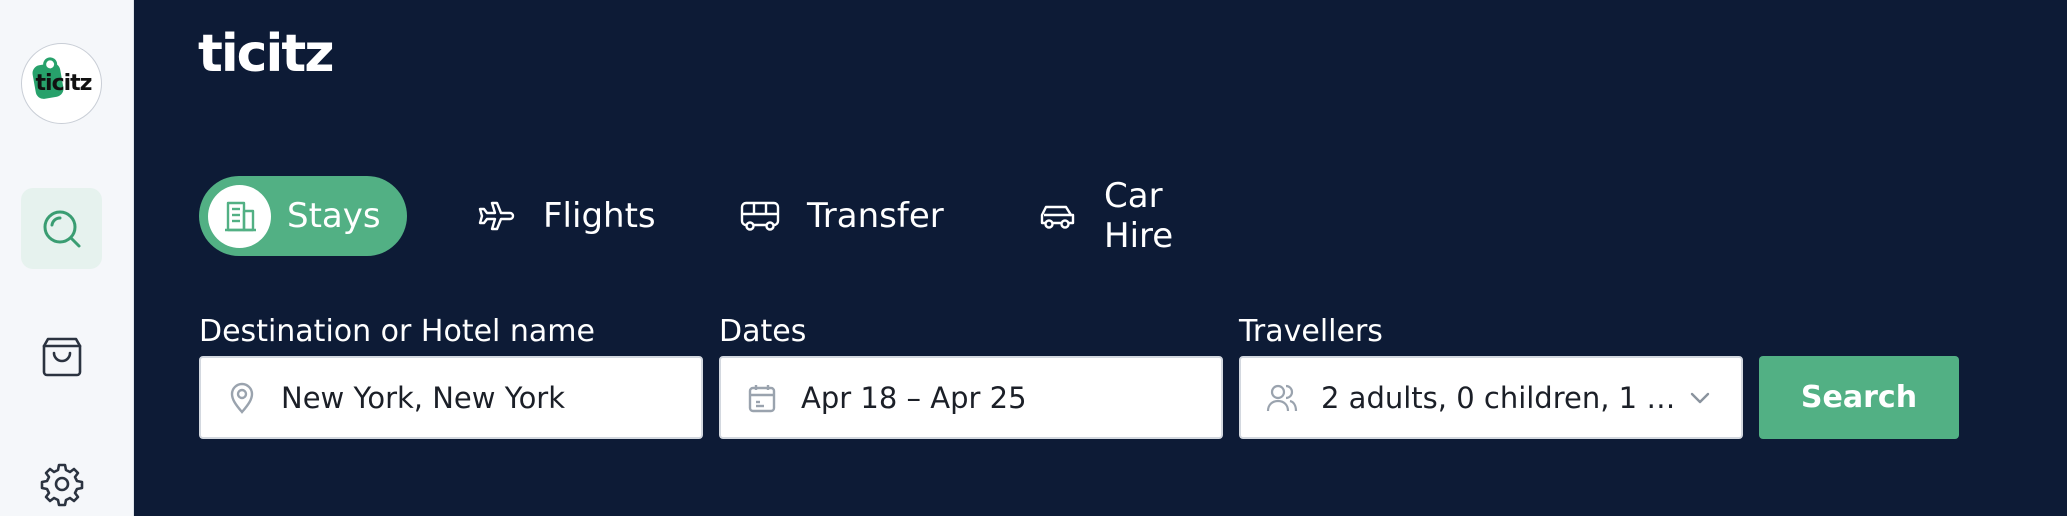 This screenshot has width=2067, height=516. I want to click on sidebar-item-bag, so click(61, 356).